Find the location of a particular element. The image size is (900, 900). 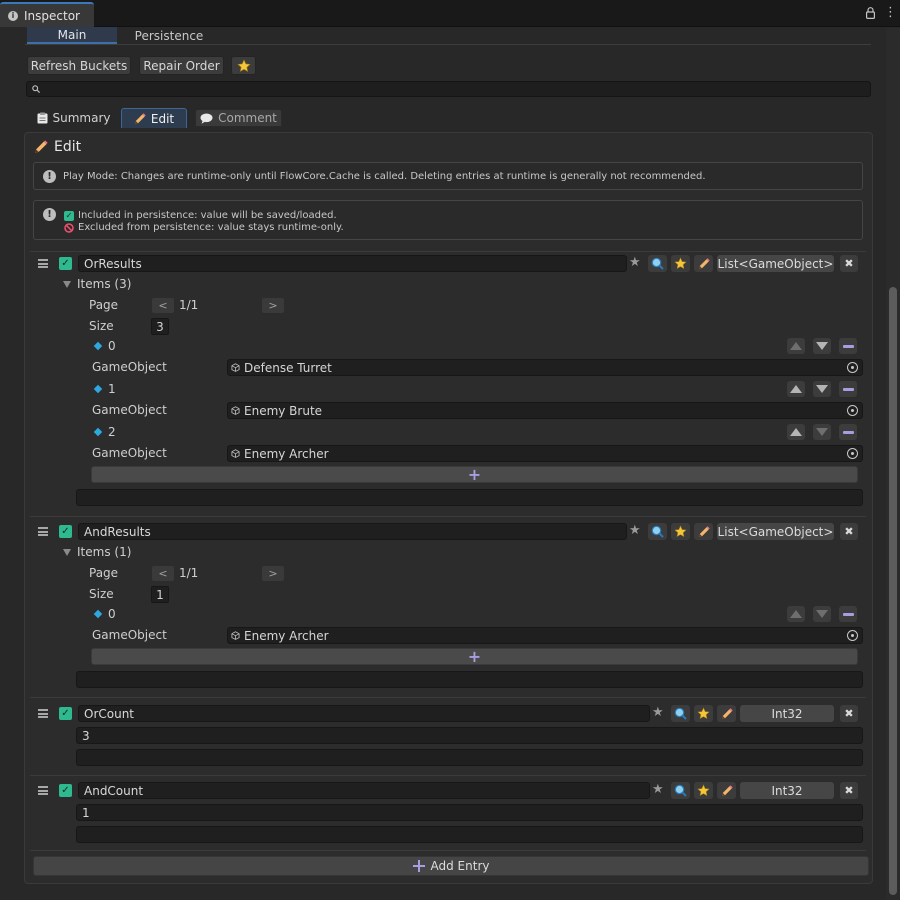

tab-main: Main is located at coordinates (72, 35).